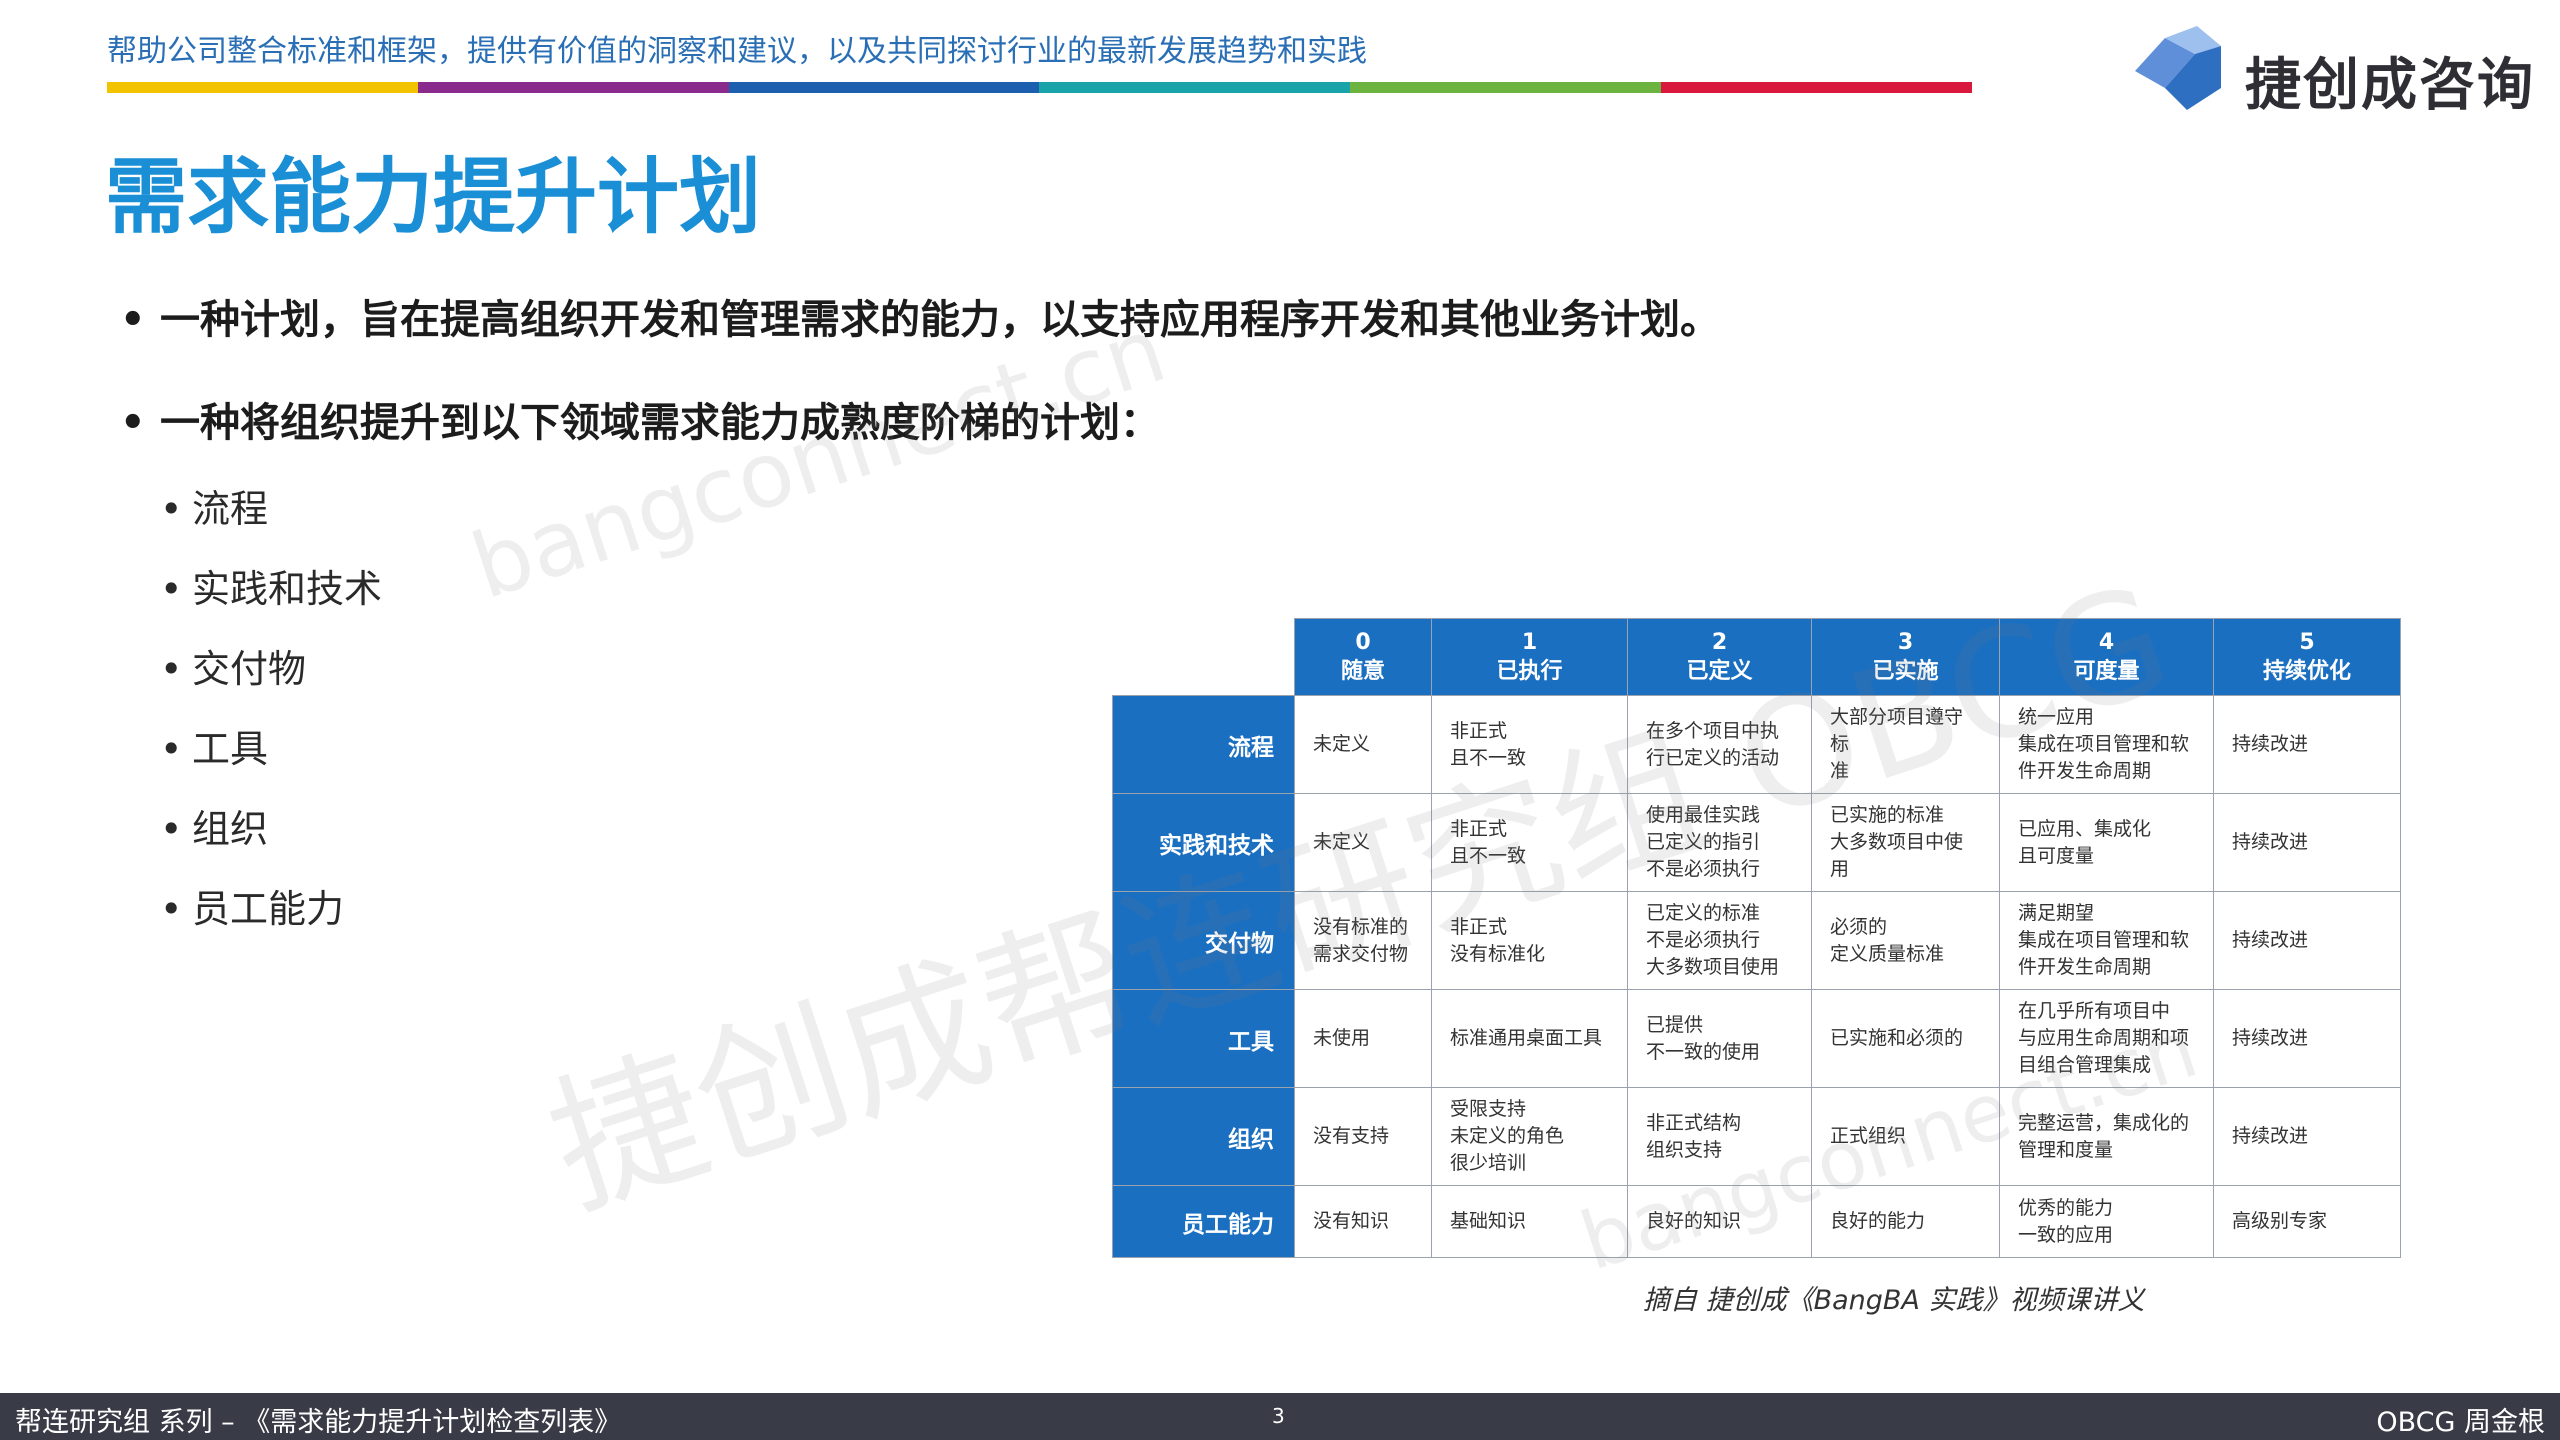  Describe the element at coordinates (1529, 1136) in the screenshot. I see `table-cell: 受限支持 未定义的角色 很少培训` at that location.